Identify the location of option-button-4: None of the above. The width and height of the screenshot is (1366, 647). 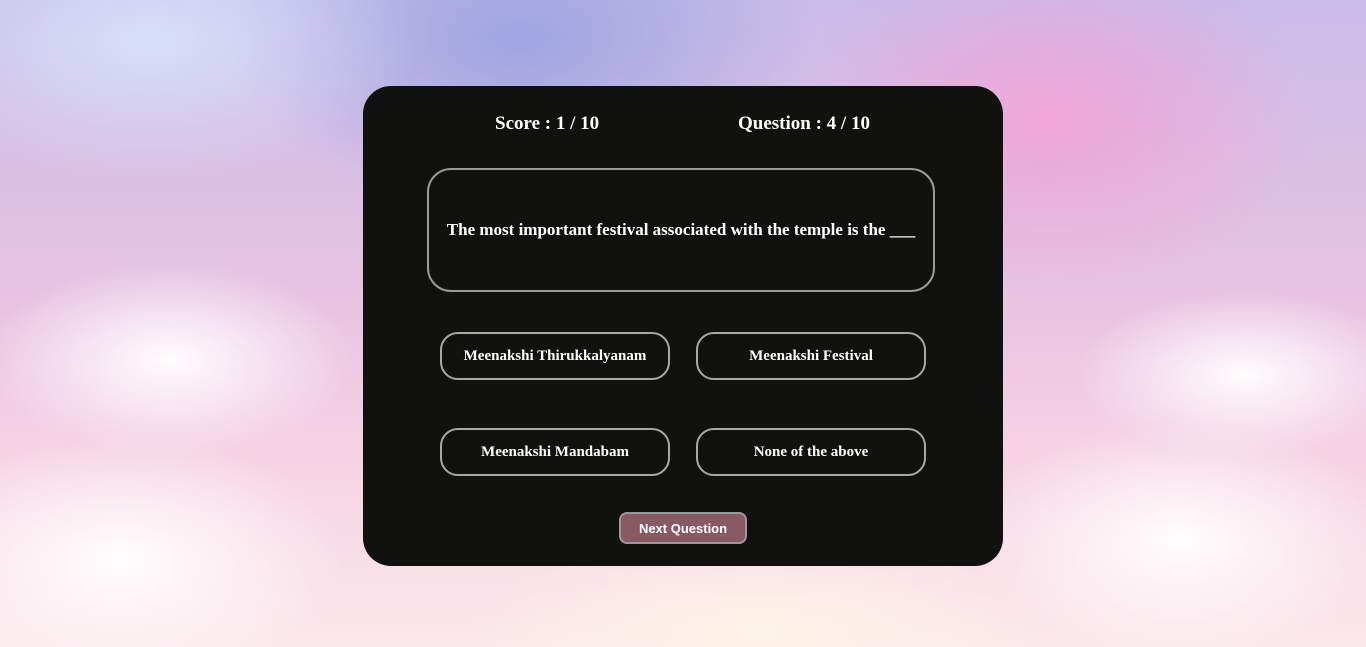
(811, 452).